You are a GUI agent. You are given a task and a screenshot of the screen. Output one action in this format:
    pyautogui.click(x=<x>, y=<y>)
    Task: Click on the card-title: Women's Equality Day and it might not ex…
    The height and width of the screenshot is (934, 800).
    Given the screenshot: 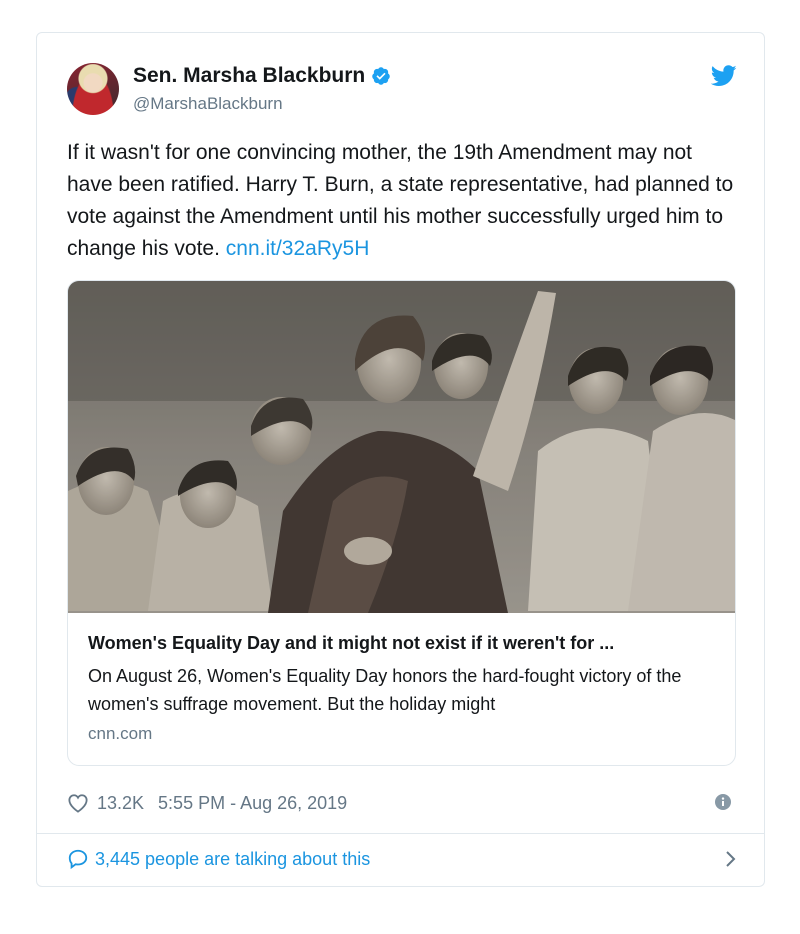 What is the action you would take?
    pyautogui.click(x=403, y=643)
    